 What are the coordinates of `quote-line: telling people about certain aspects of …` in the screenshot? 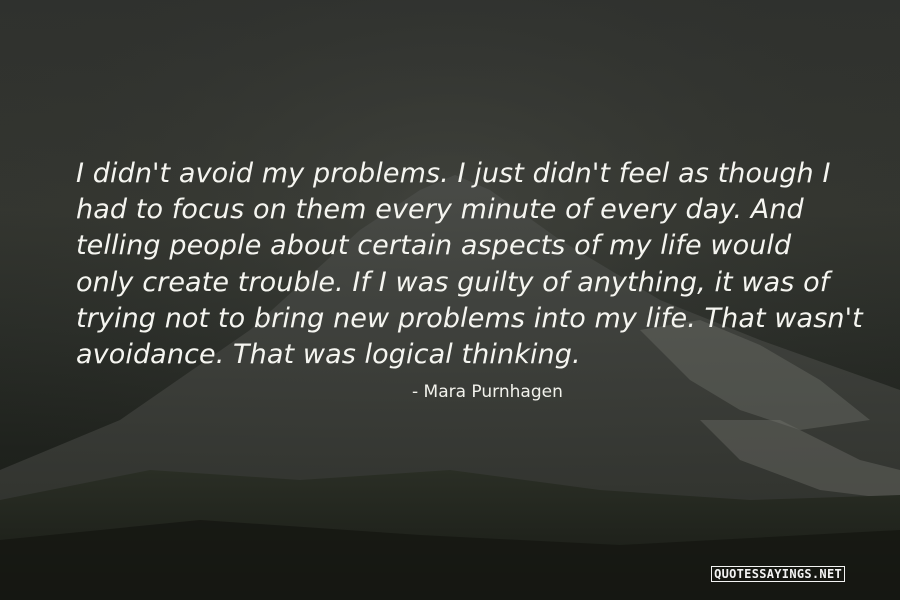 It's located at (434, 246).